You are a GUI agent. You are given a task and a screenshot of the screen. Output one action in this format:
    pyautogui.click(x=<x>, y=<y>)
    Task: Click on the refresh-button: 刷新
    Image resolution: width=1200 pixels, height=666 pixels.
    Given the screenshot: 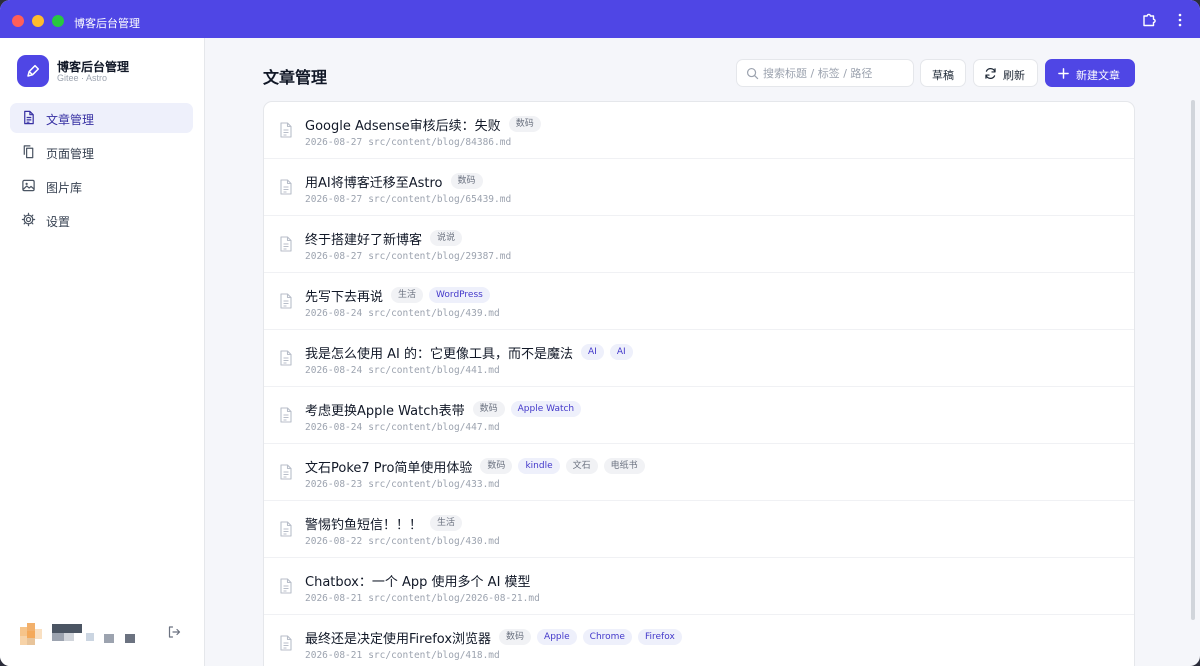 What is the action you would take?
    pyautogui.click(x=1005, y=73)
    